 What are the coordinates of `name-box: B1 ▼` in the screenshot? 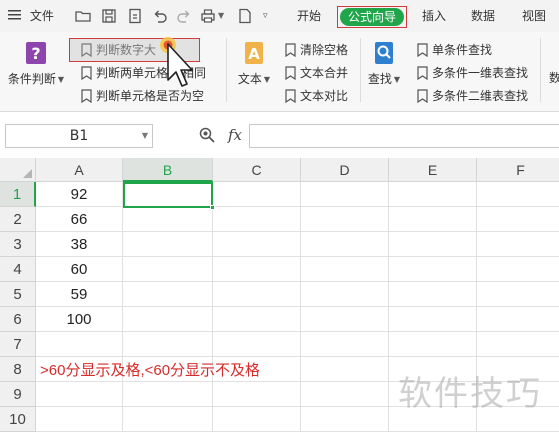 It's located at (79, 136).